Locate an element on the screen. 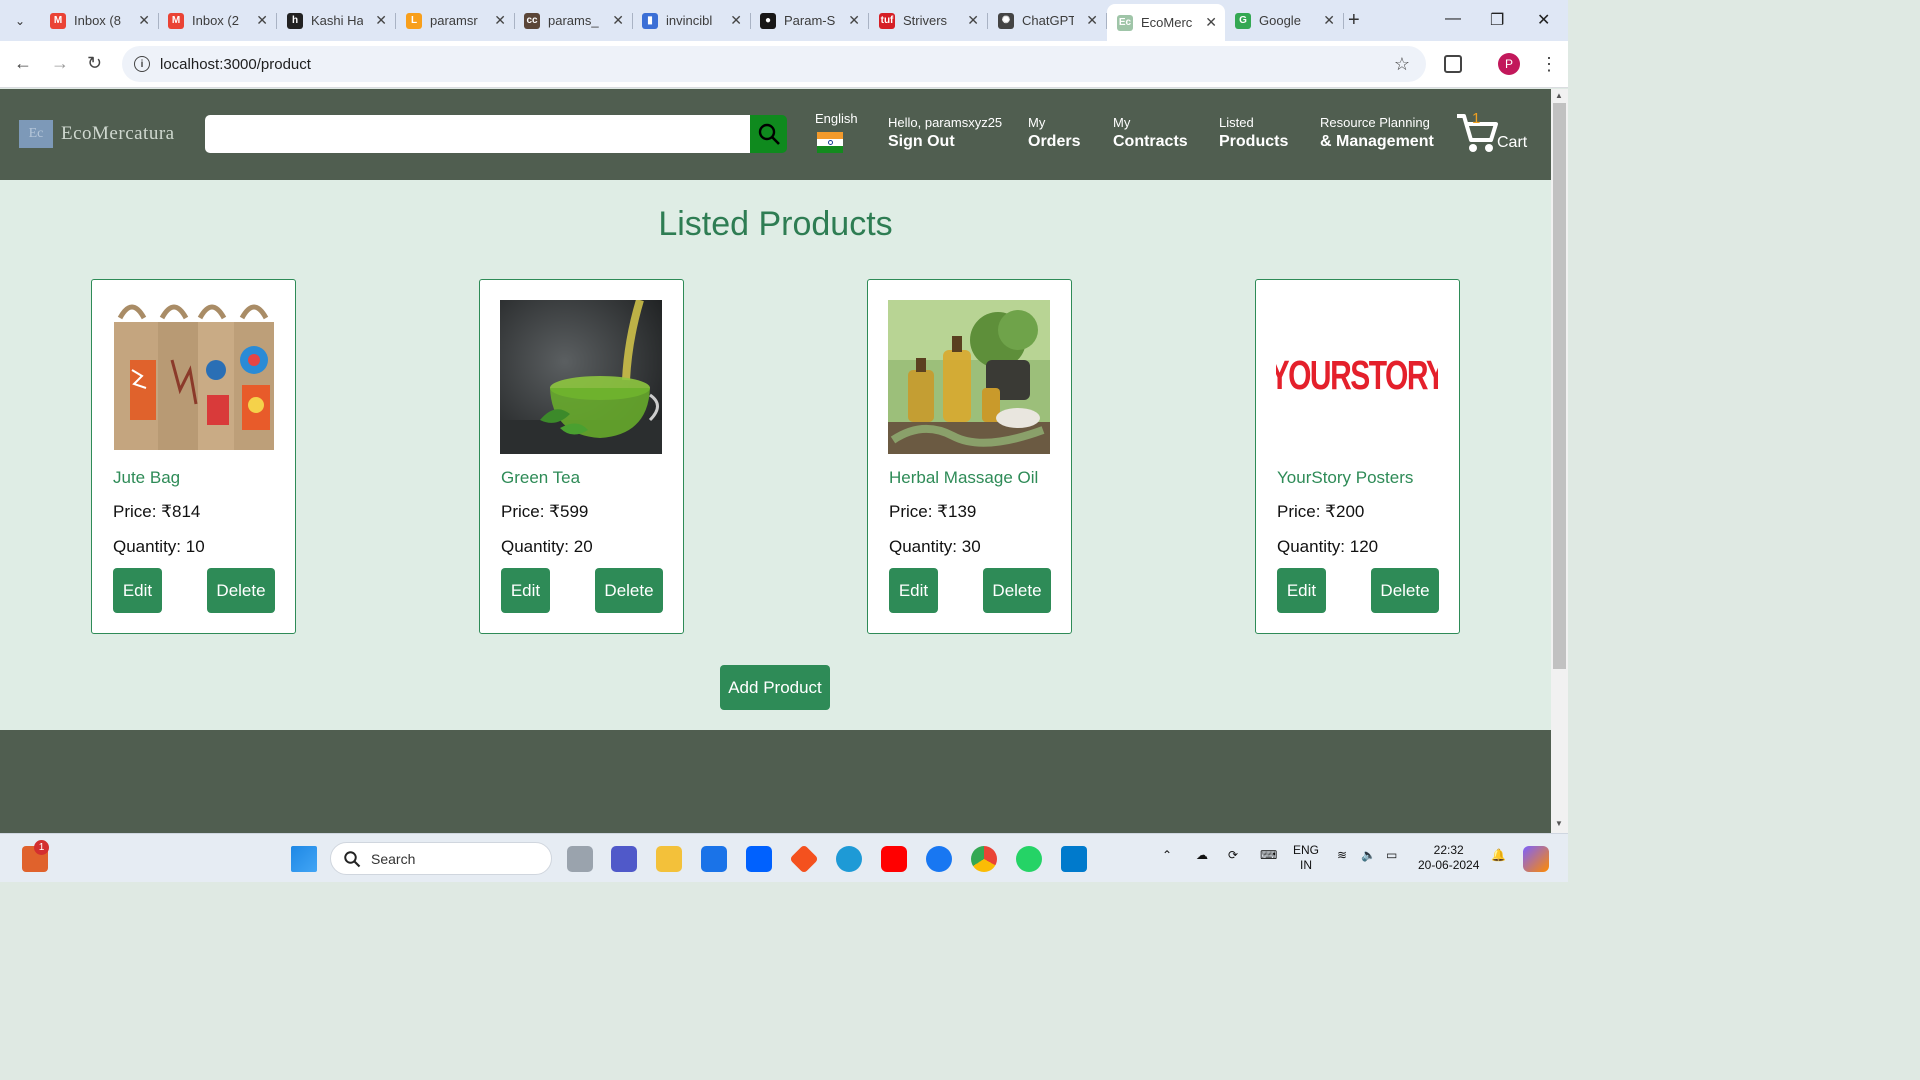 The image size is (1920, 1080). ecomercatura-icon: Ec is located at coordinates (1125, 22).